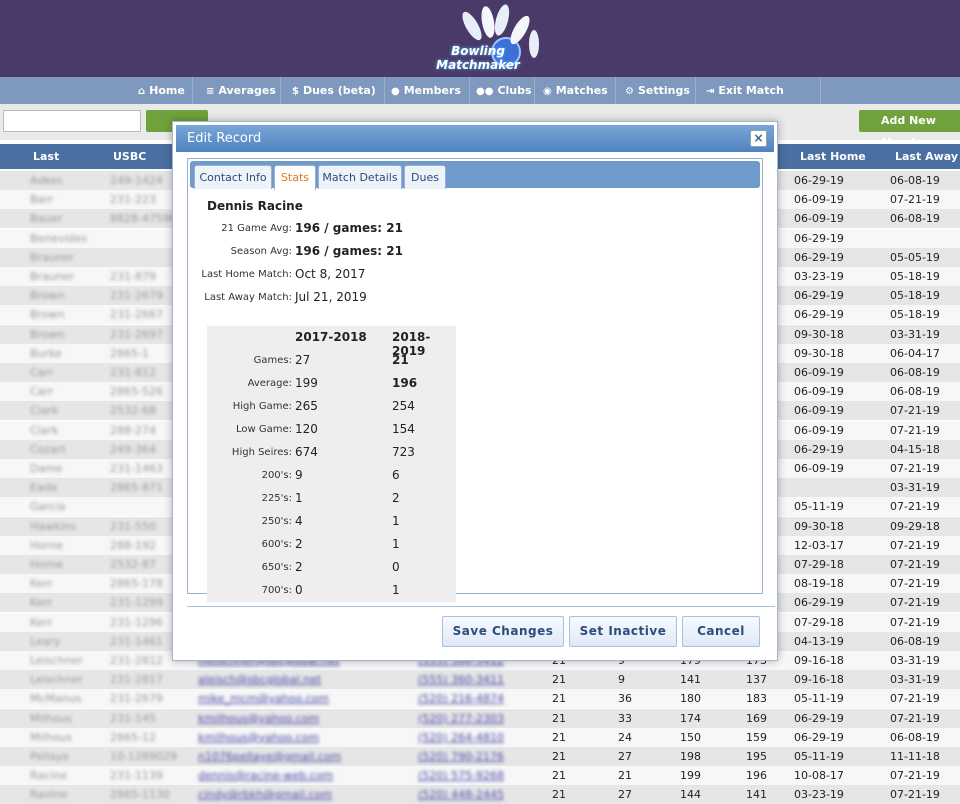 This screenshot has height=804, width=960. What do you see at coordinates (263, 429) in the screenshot?
I see `stat-label: Low Game:` at bounding box center [263, 429].